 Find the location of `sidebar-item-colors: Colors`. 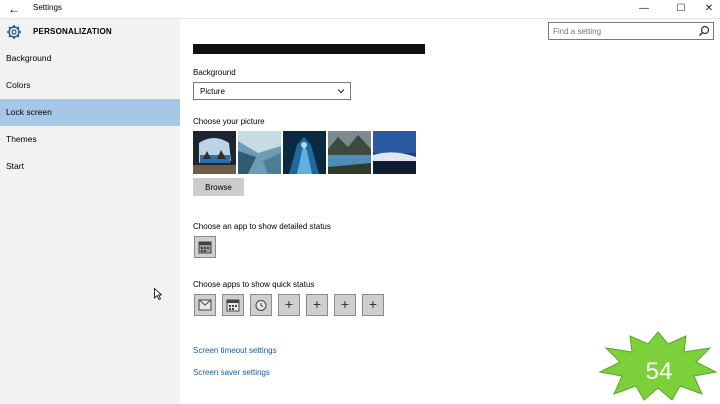

sidebar-item-colors: Colors is located at coordinates (90, 85).